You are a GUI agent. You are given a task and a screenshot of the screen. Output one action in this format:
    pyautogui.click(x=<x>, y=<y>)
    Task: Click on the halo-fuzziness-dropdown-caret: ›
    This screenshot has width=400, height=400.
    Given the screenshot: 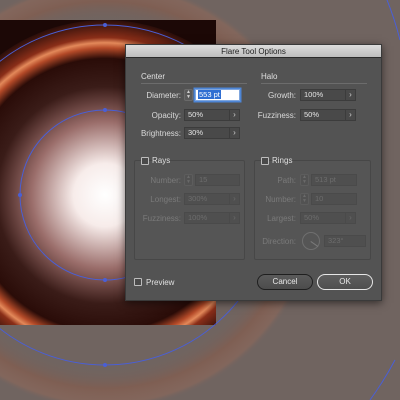 What is the action you would take?
    pyautogui.click(x=350, y=115)
    